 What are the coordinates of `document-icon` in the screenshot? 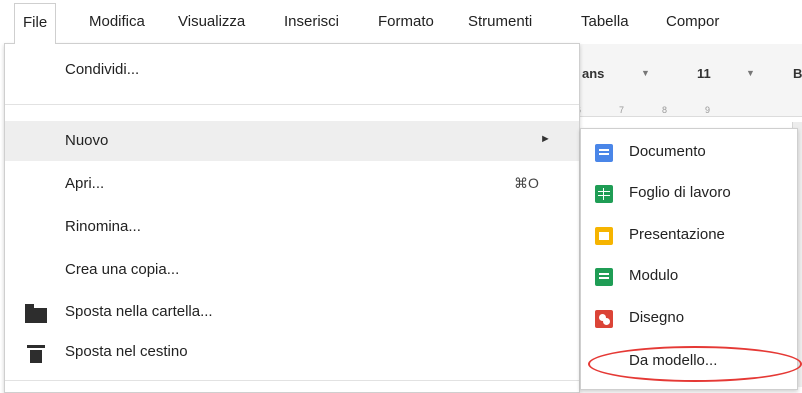 It's located at (604, 153).